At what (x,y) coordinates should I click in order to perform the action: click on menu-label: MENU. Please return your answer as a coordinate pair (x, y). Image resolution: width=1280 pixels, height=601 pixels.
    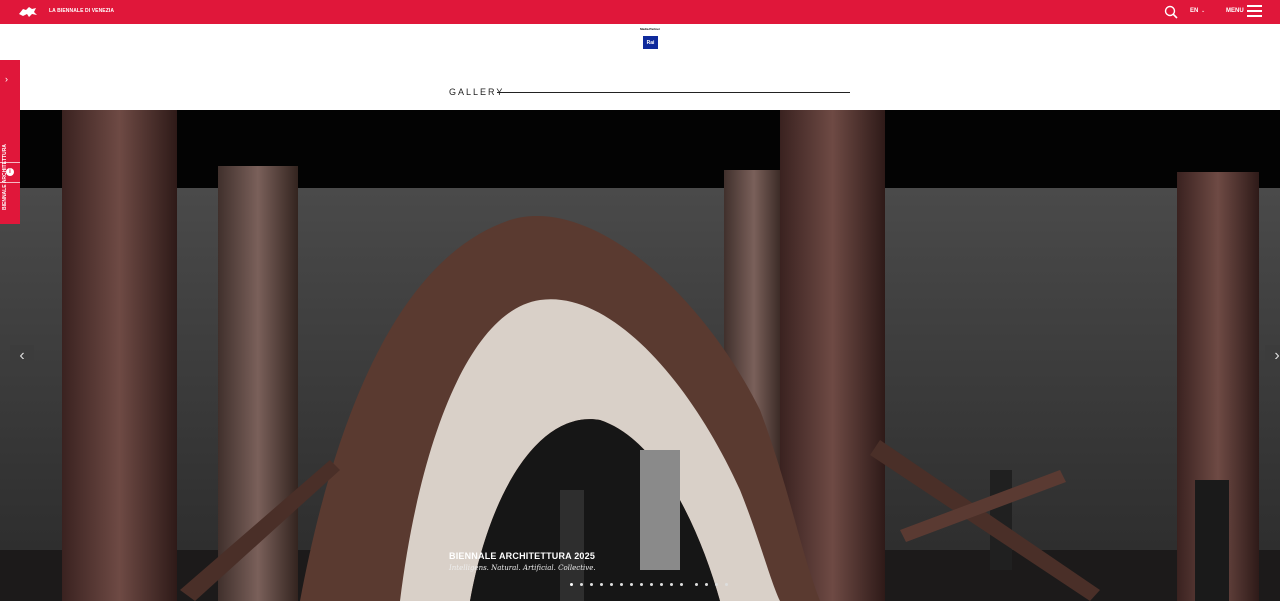
    Looking at the image, I should click on (1235, 11).